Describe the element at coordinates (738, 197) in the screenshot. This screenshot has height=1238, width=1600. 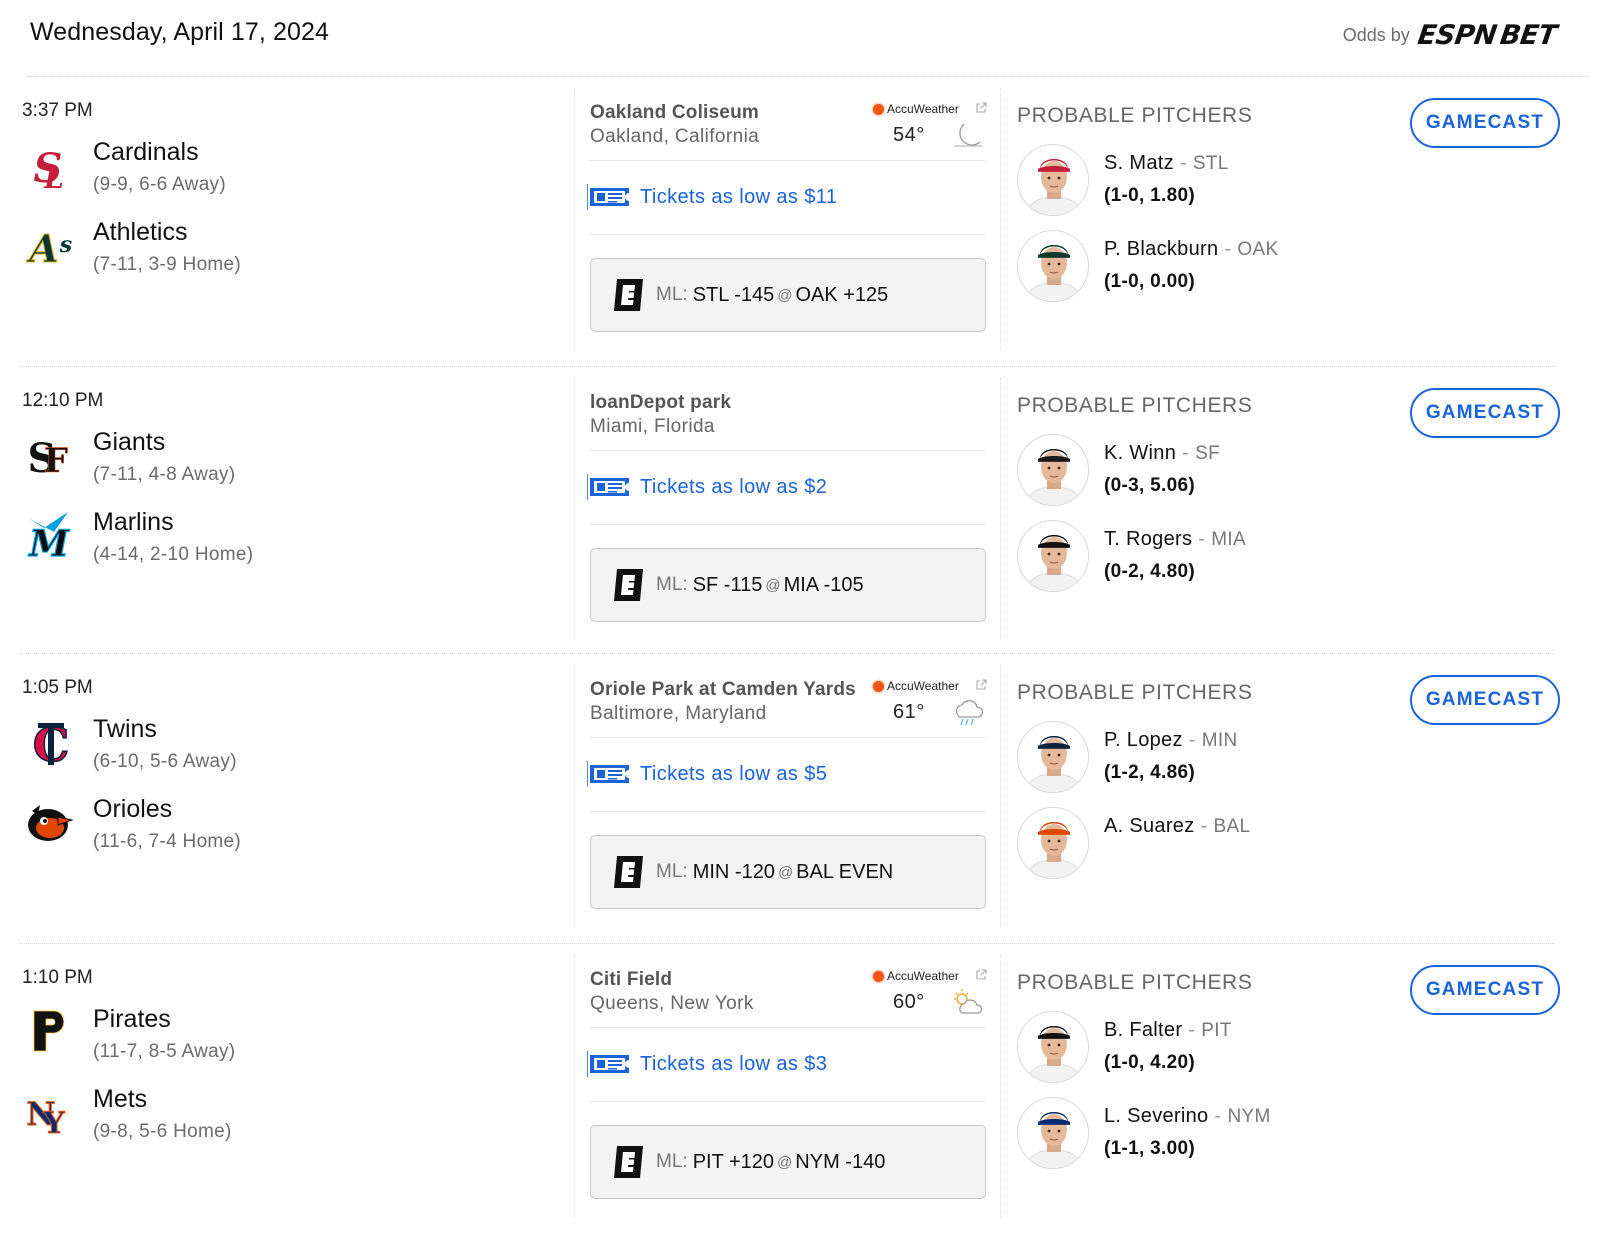
I see `tickets-price-label: Tickets as low as $11` at that location.